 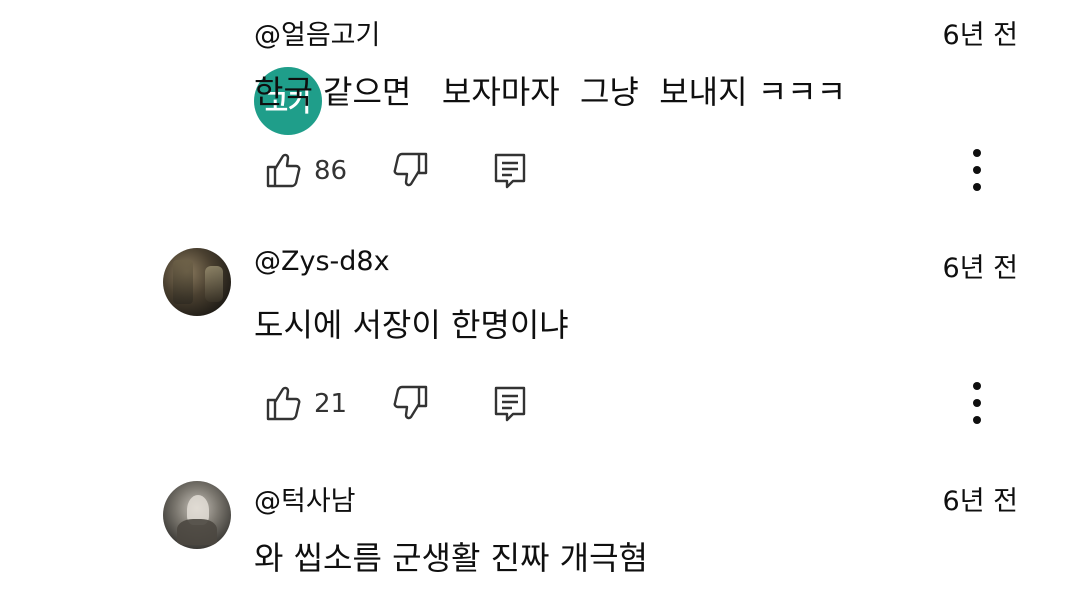 What do you see at coordinates (331, 171) in the screenshot?
I see `like-count: 86` at bounding box center [331, 171].